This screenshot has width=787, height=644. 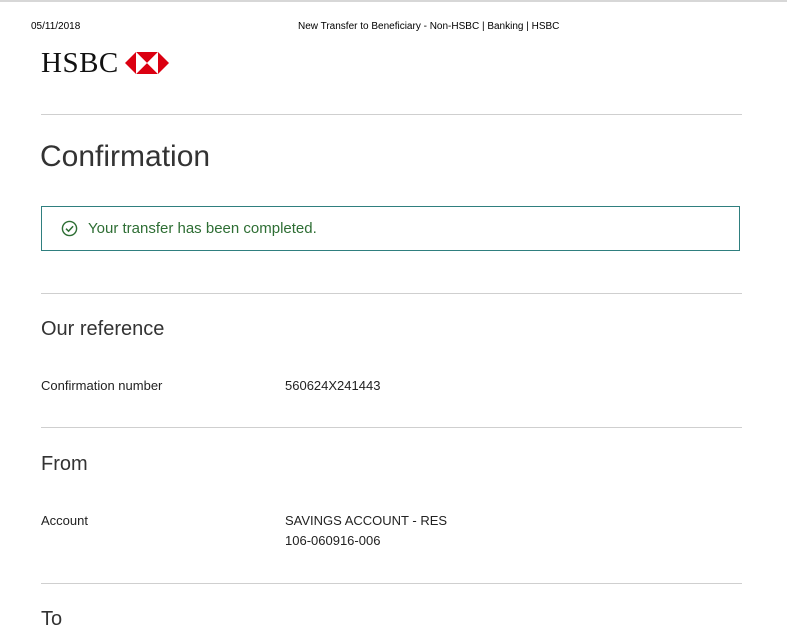 I want to click on confirmation-number-value: 560624X241443, so click(x=333, y=385).